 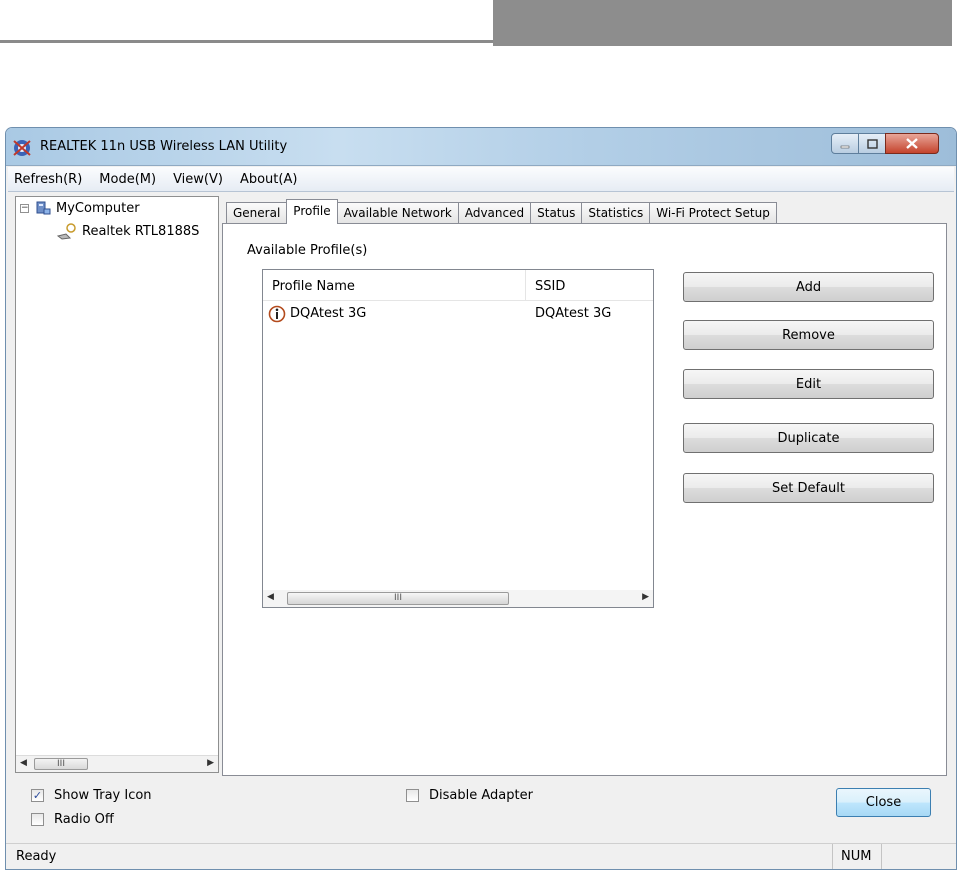 I want to click on tree-label-root: MyComputer, so click(x=98, y=208).